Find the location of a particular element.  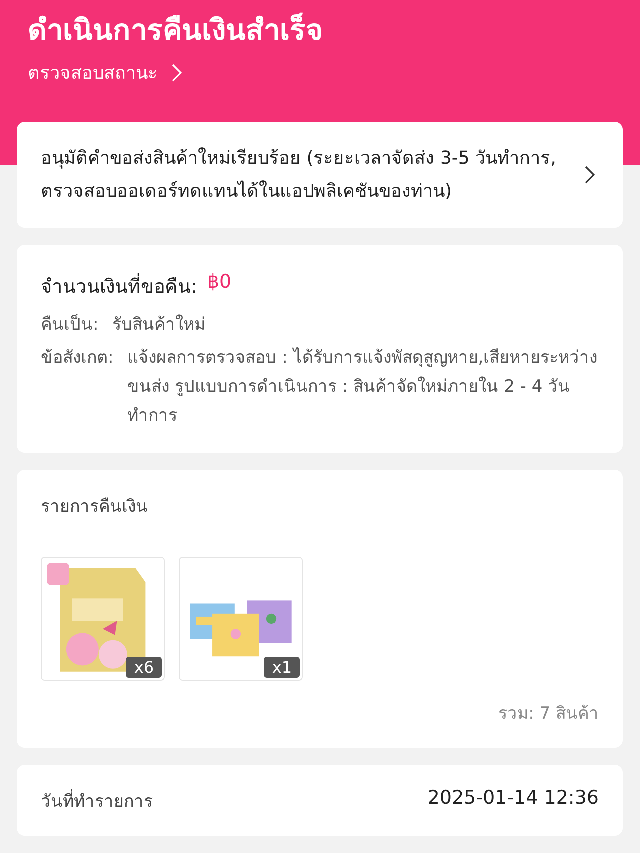

quantity-badge: x1 is located at coordinates (282, 667).